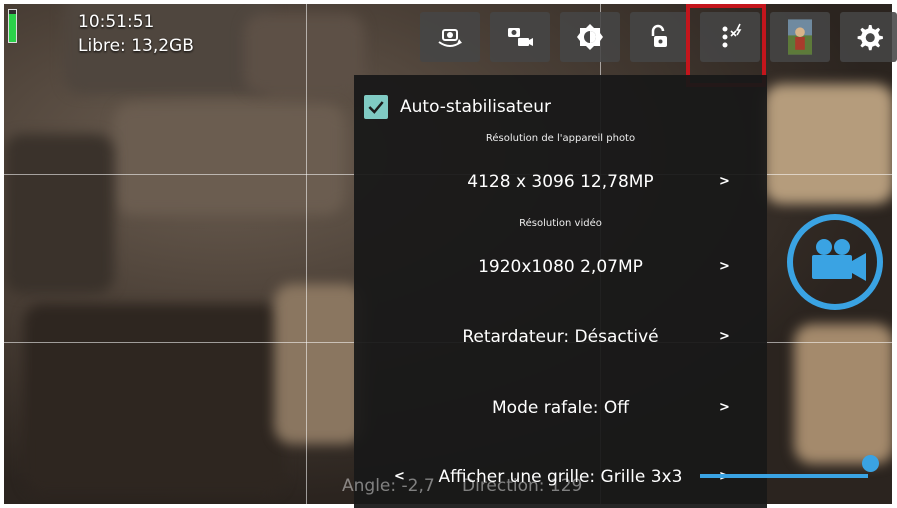  I want to click on record-video-button, so click(835, 262).